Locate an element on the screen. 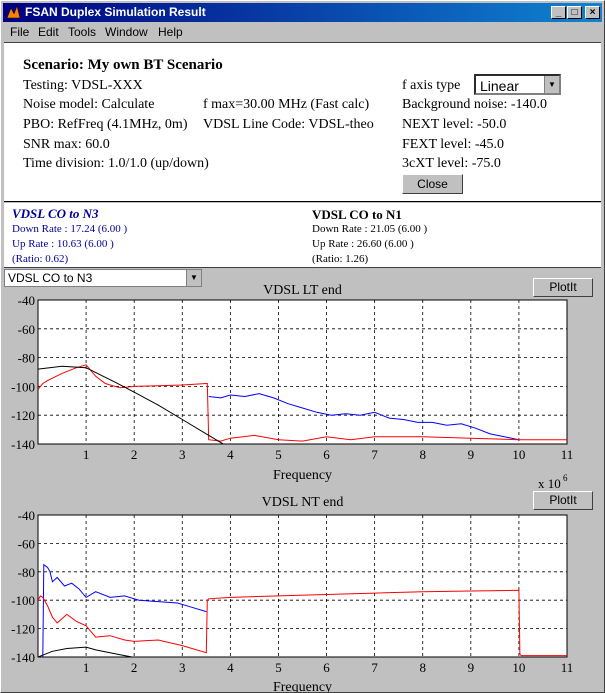  x-exponent-label: x 10 is located at coordinates (549, 483).